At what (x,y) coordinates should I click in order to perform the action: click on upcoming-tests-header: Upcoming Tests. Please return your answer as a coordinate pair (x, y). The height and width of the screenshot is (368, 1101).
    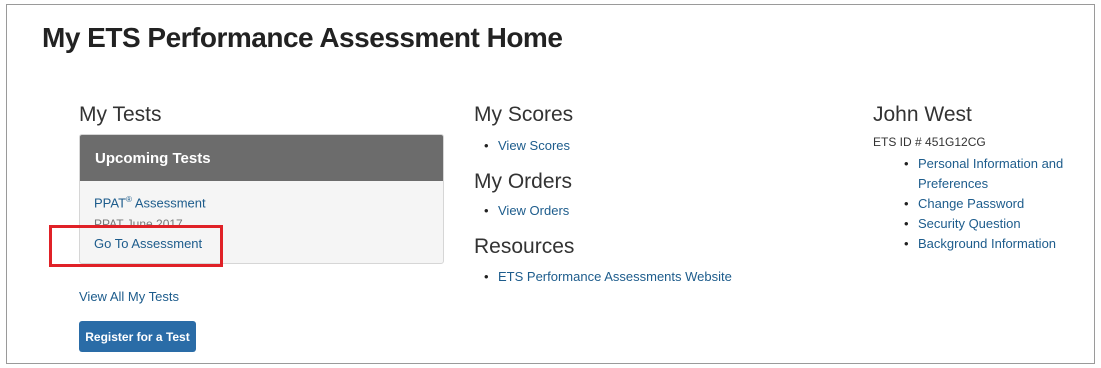
    Looking at the image, I should click on (261, 158).